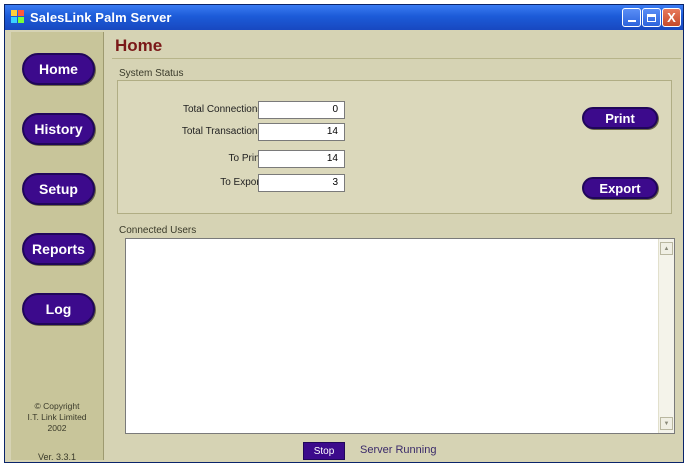 This screenshot has width=692, height=466. I want to click on maximize-icon, so click(651, 17).